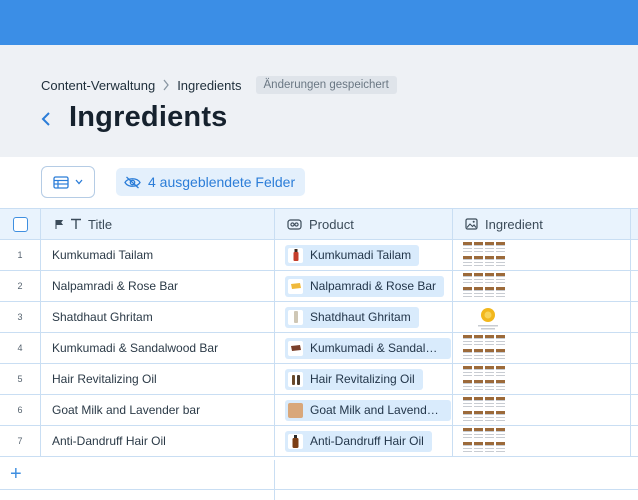 Image resolution: width=638 pixels, height=500 pixels. I want to click on select-all-cell, so click(20, 224).